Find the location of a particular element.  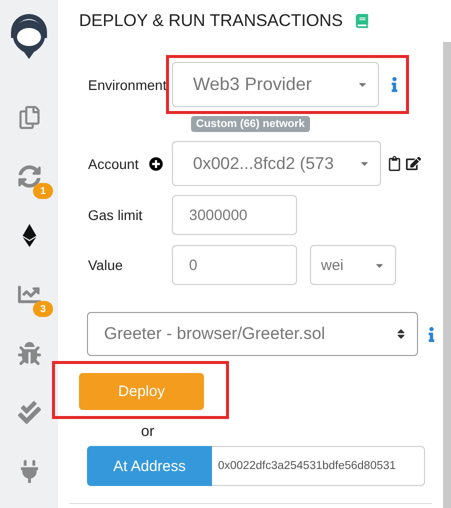

count-badge: 1 is located at coordinates (43, 191).